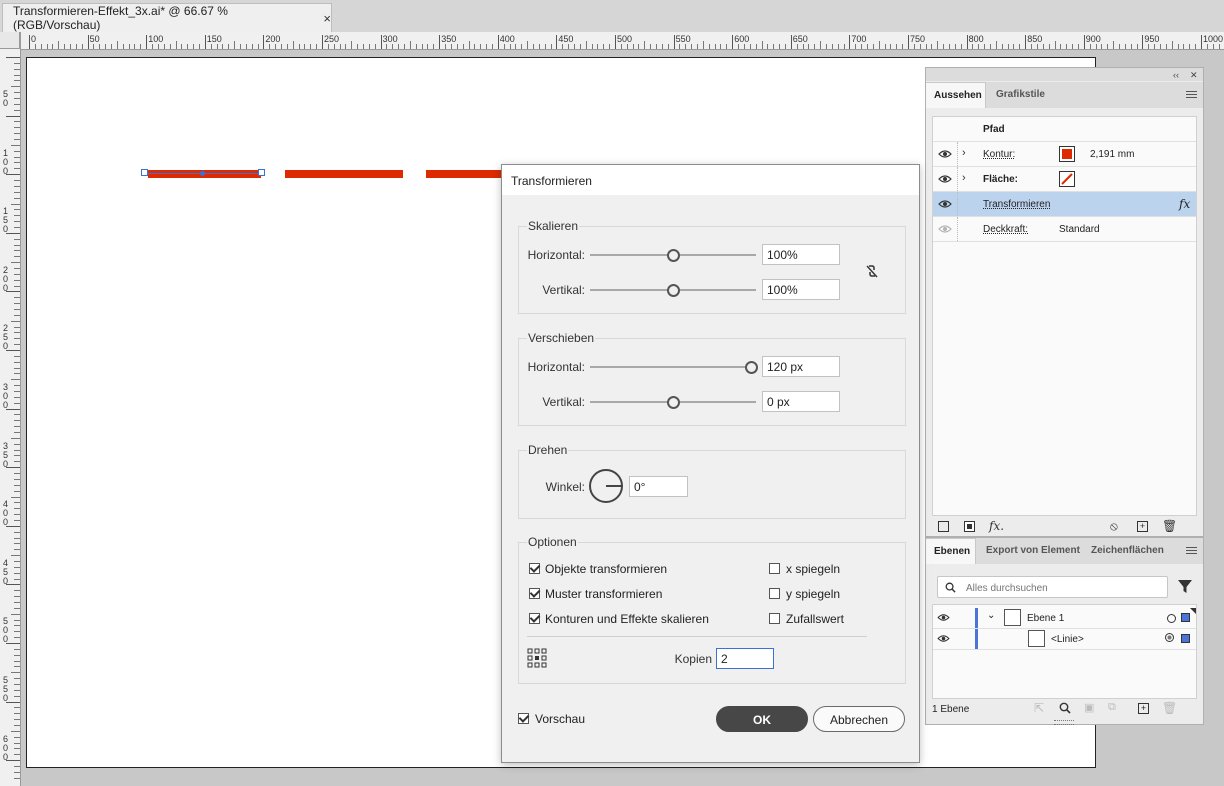 The image size is (1224, 786). What do you see at coordinates (1039, 708) in the screenshot?
I see `export-icon: ⇱` at bounding box center [1039, 708].